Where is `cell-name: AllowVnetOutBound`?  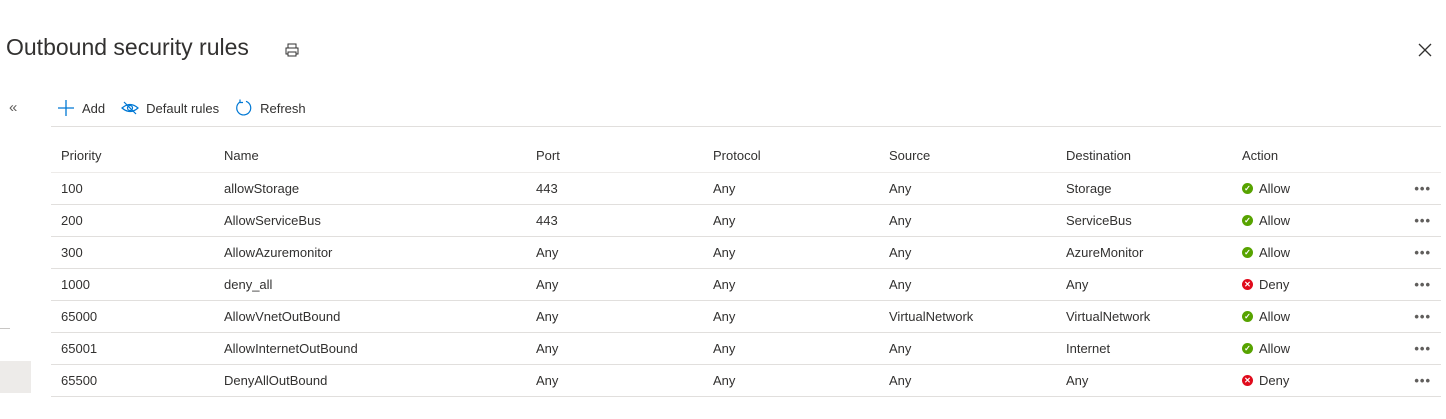 cell-name: AllowVnetOutBound is located at coordinates (370, 316).